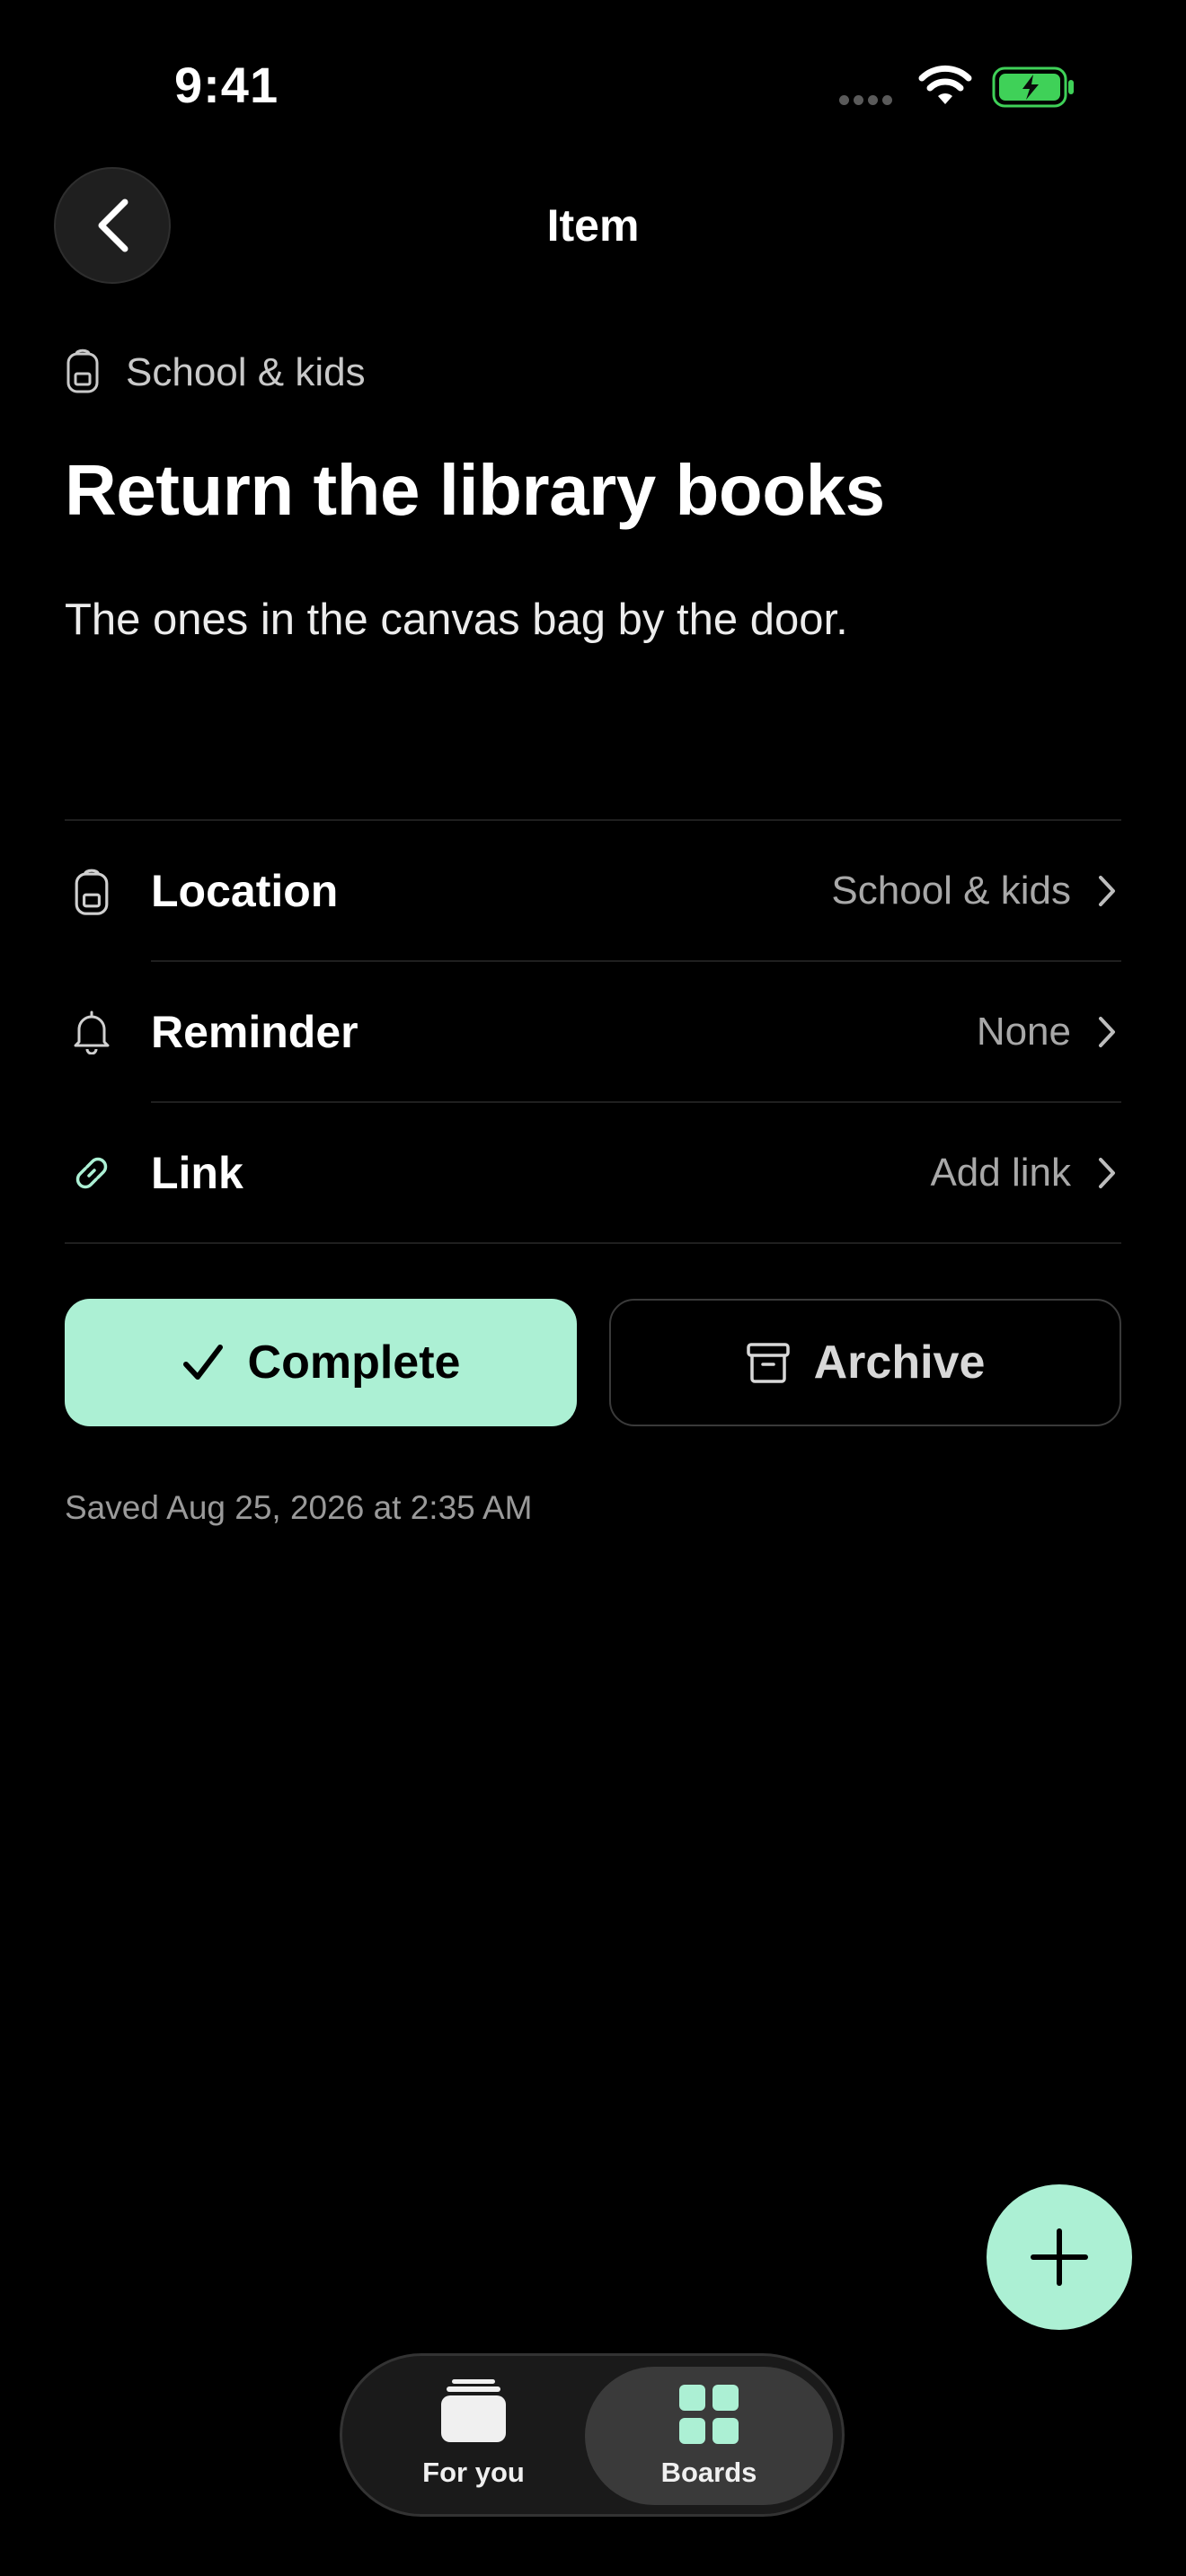  What do you see at coordinates (299, 1507) in the screenshot?
I see `saved-timestamp: Saved Aug 25, 2026 at 2:35 AM` at bounding box center [299, 1507].